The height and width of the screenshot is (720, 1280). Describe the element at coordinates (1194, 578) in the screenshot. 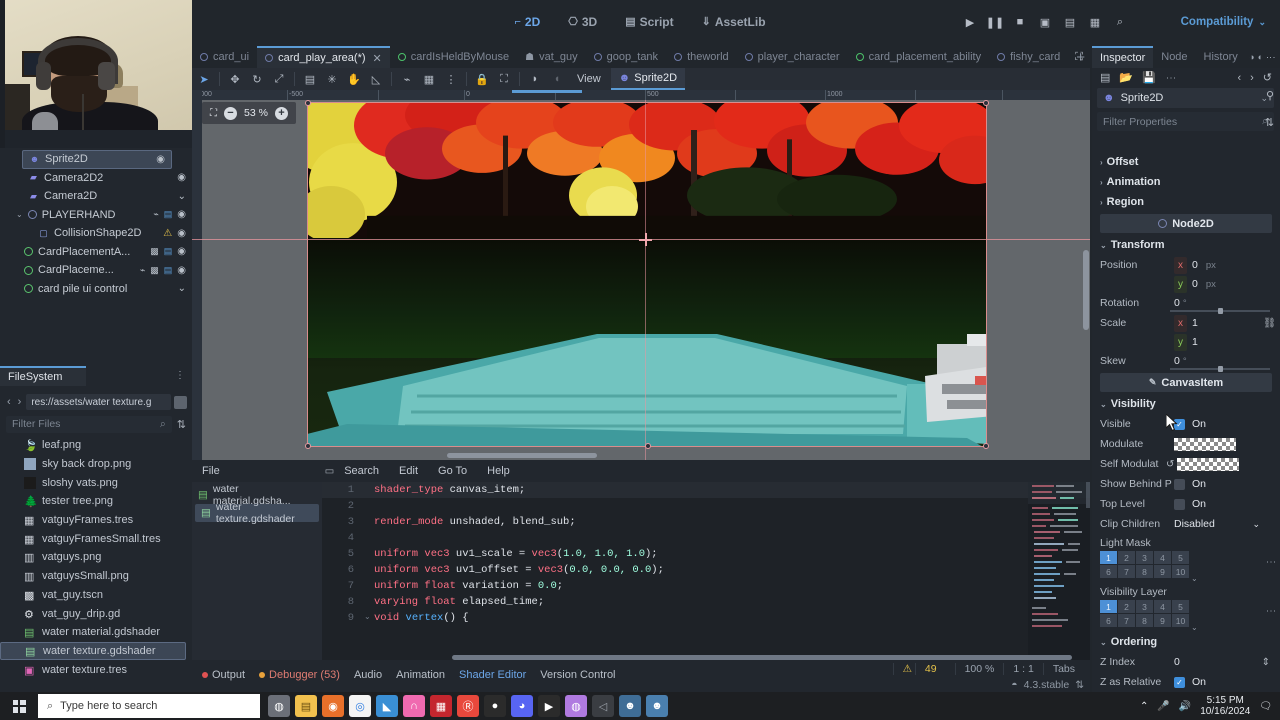

I see `chevron-down-icon: ⌄` at that location.